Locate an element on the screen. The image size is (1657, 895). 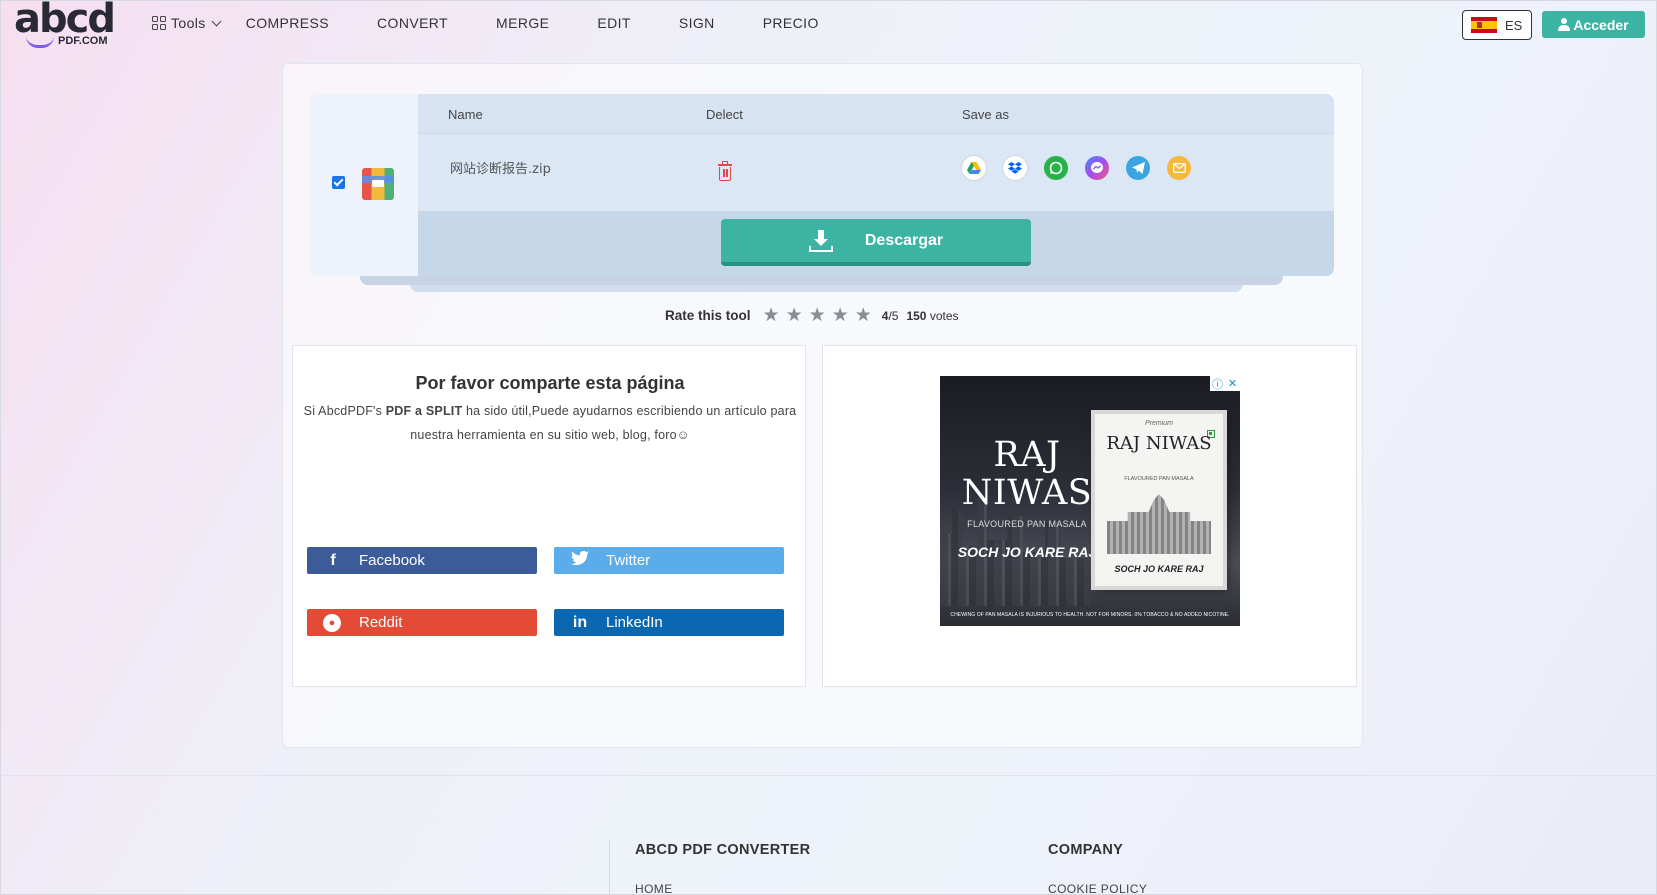
messenger-icon is located at coordinates (1097, 168).